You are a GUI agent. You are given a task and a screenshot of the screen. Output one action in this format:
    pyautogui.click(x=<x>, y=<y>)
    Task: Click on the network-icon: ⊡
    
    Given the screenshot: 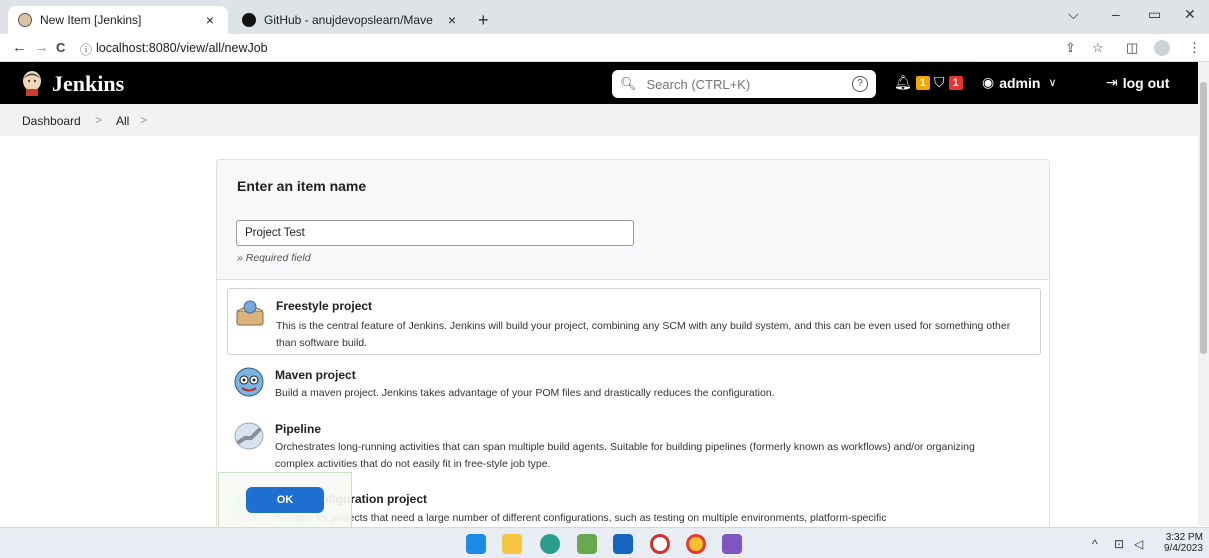 What is the action you would take?
    pyautogui.click(x=1119, y=544)
    